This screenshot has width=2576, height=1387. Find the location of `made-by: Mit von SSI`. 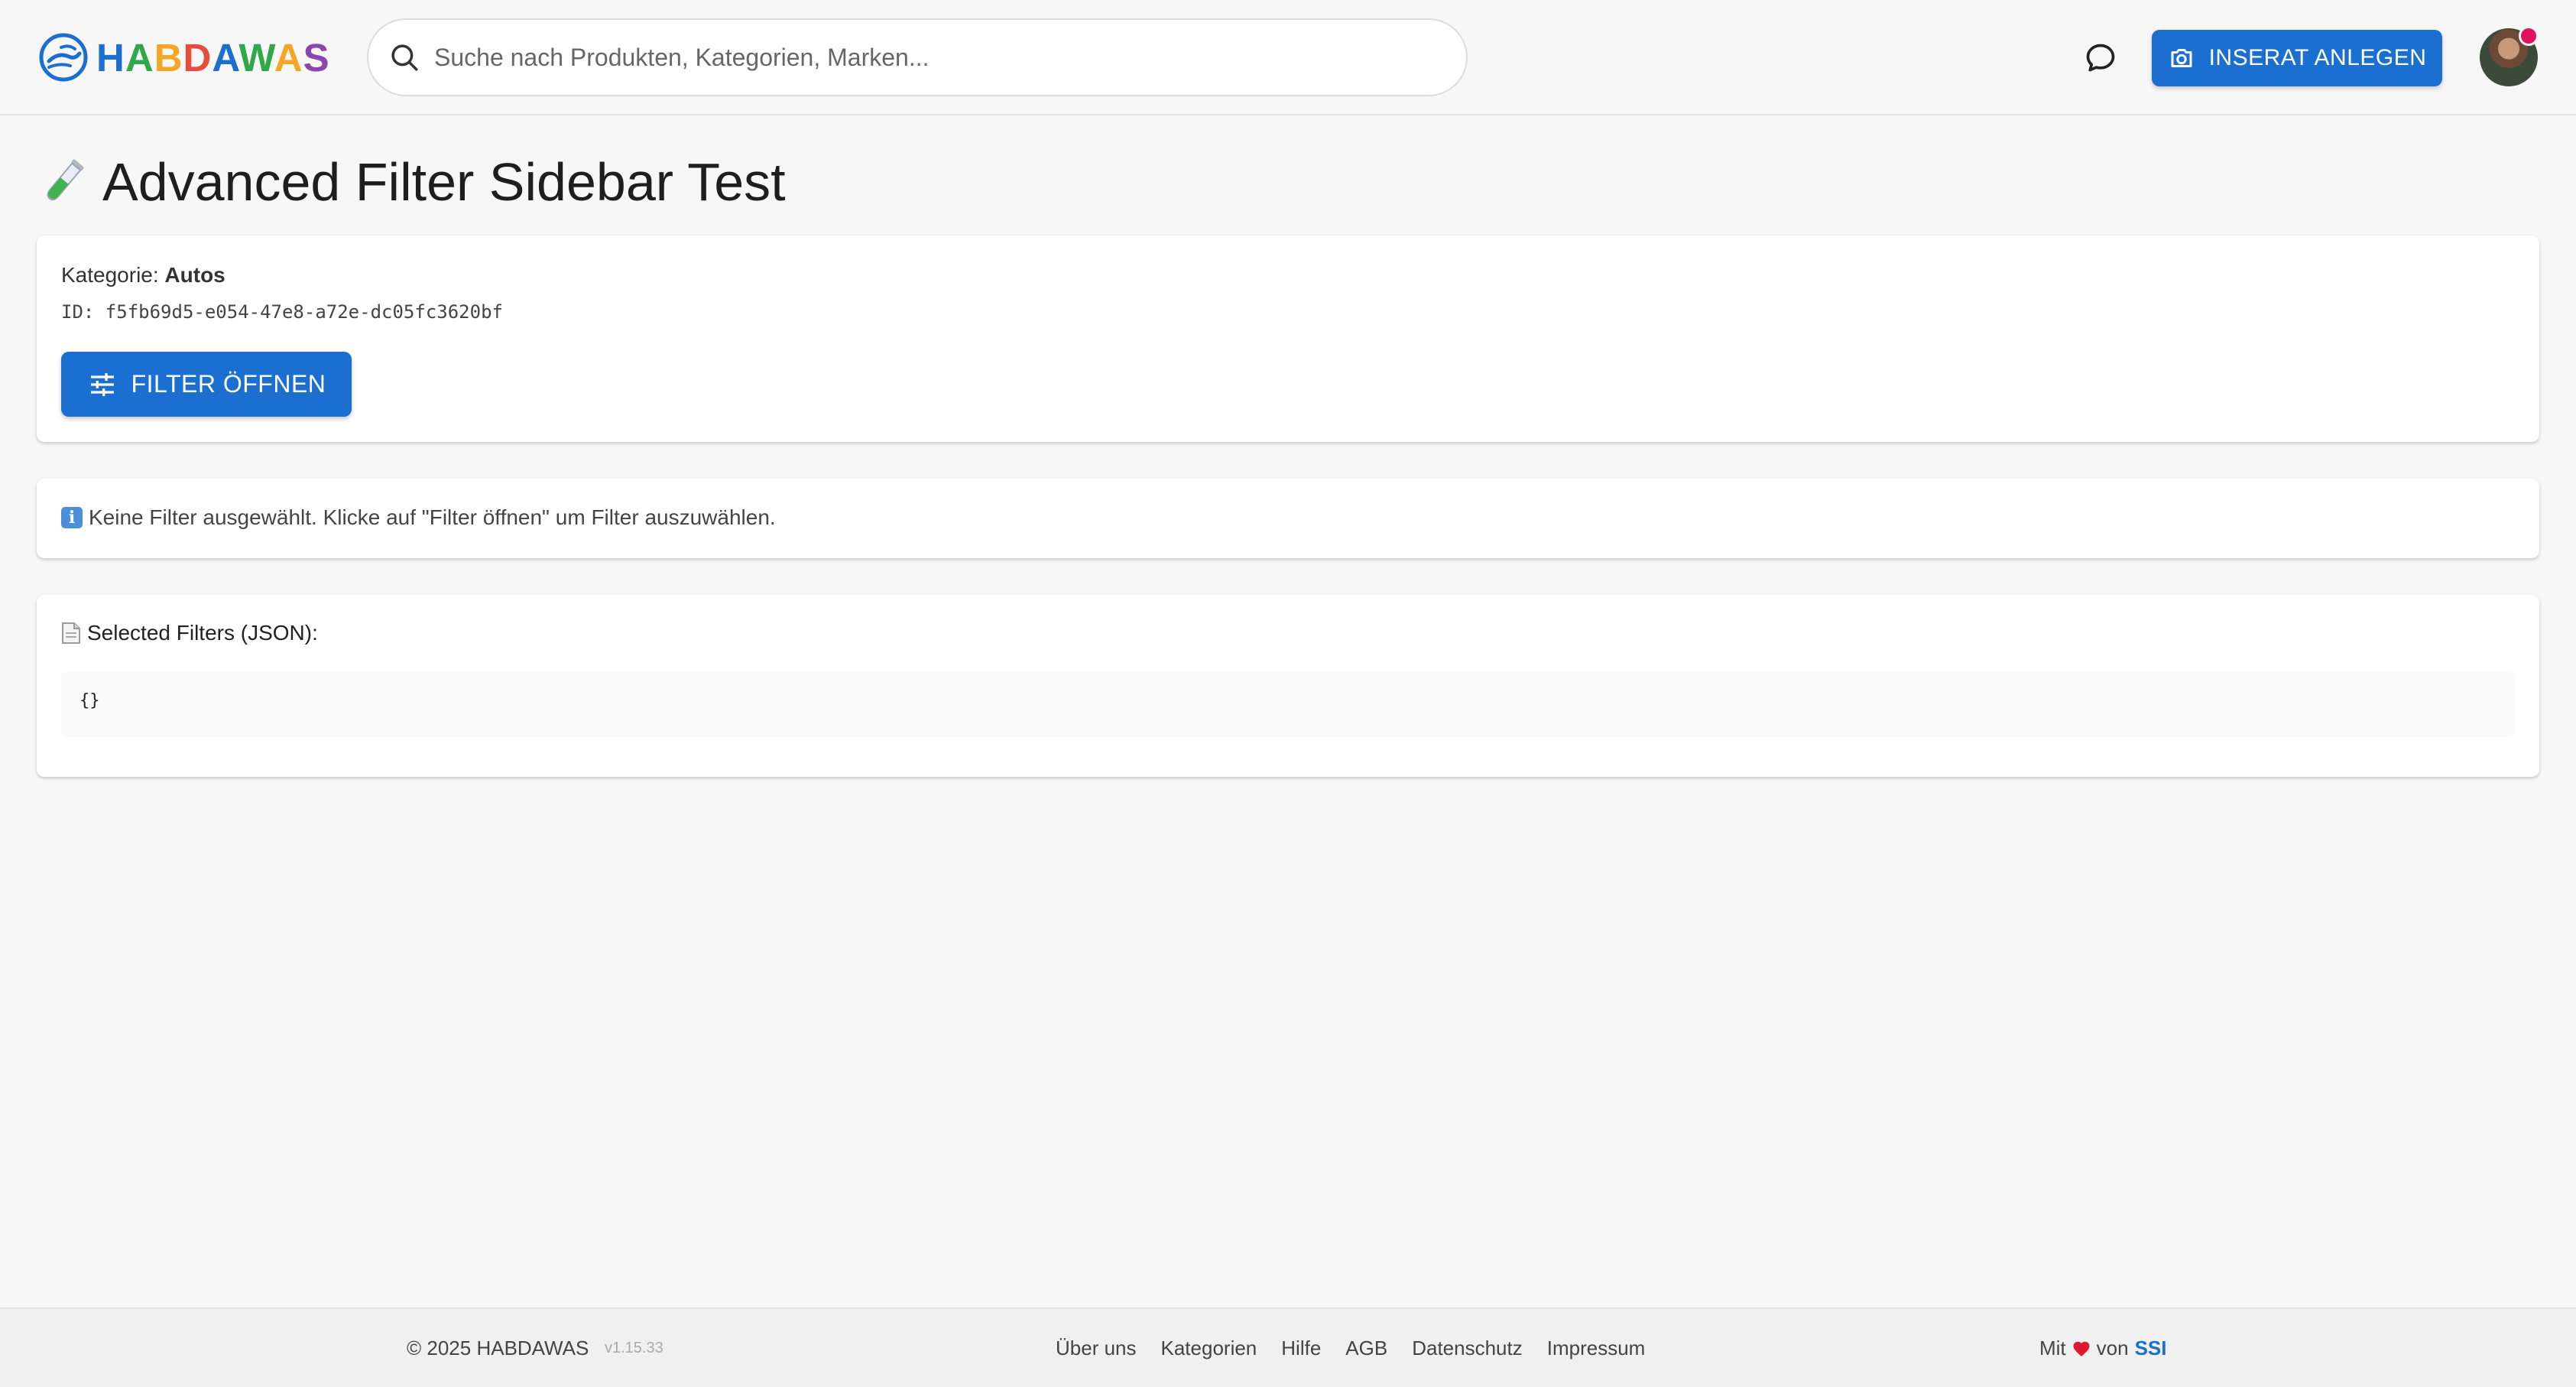

made-by: Mit von SSI is located at coordinates (2103, 1348).